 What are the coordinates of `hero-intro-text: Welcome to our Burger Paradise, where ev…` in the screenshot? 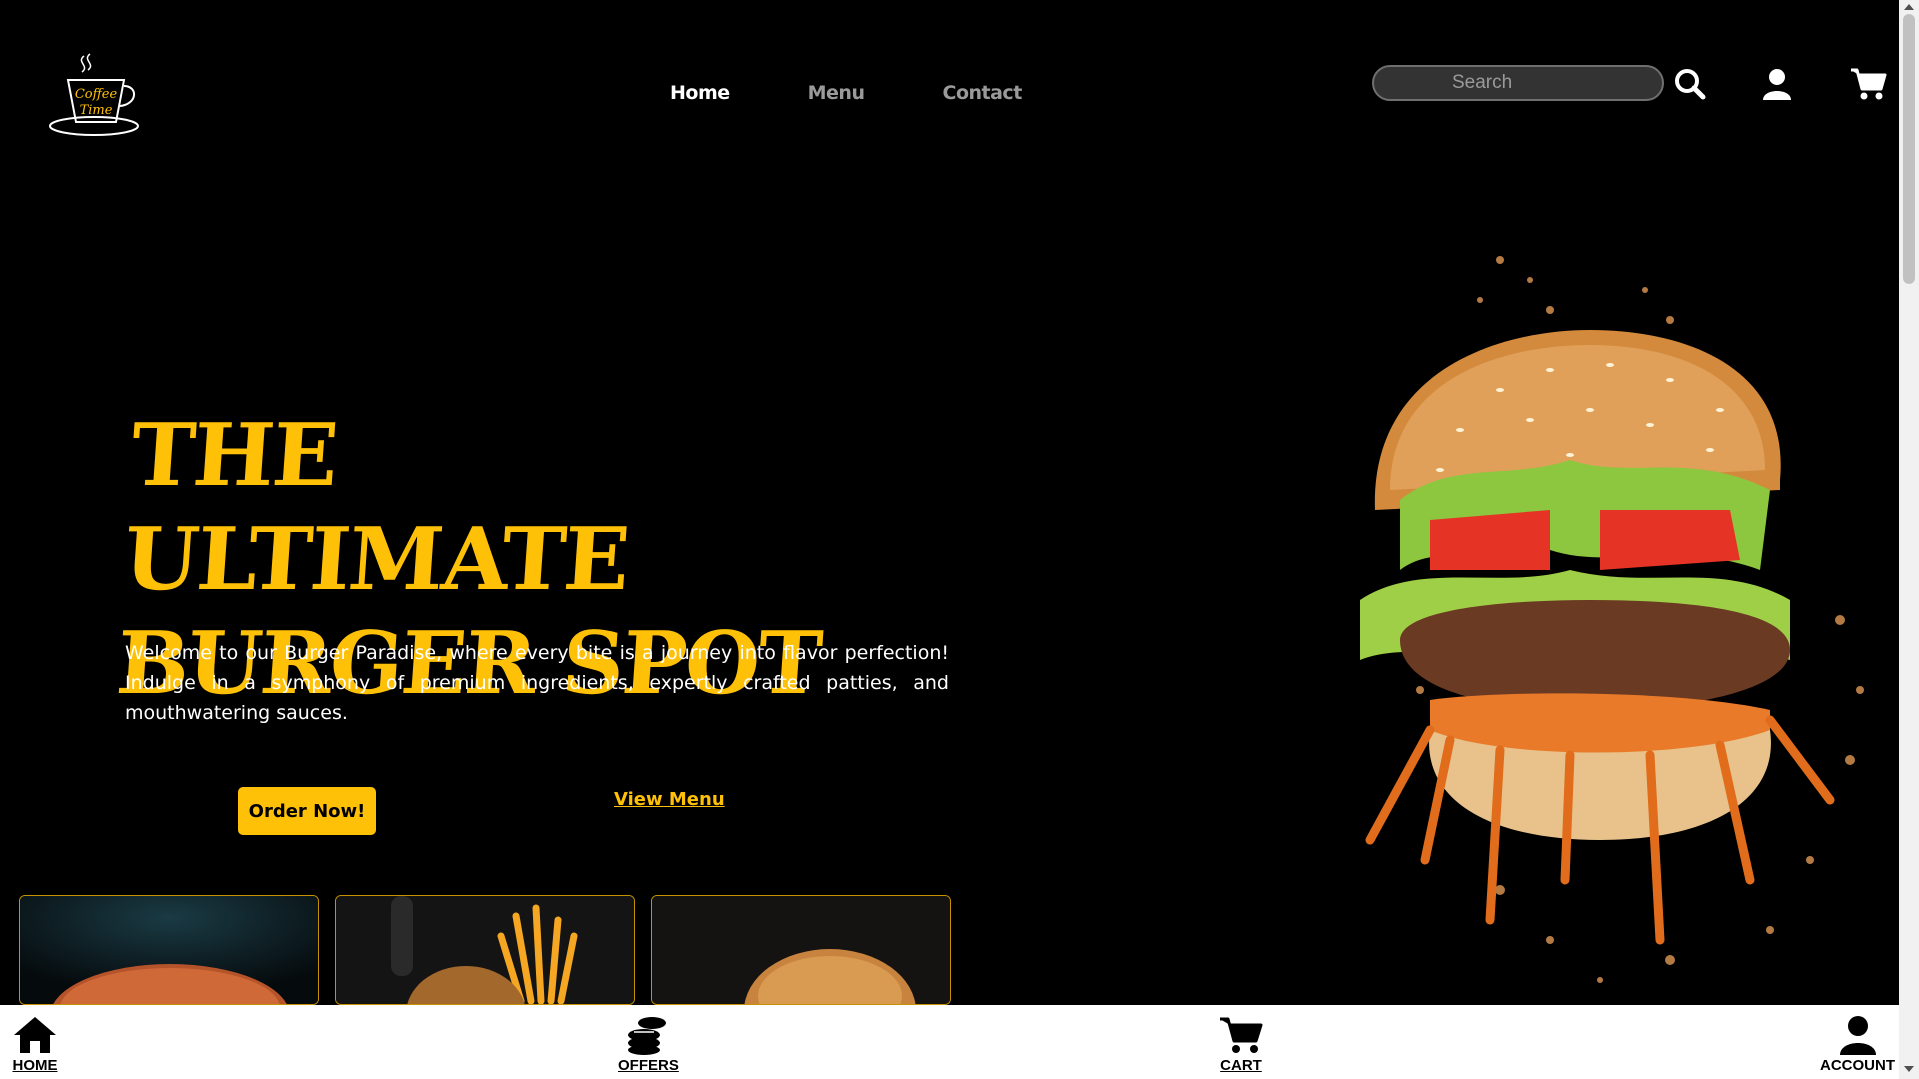 It's located at (537, 683).